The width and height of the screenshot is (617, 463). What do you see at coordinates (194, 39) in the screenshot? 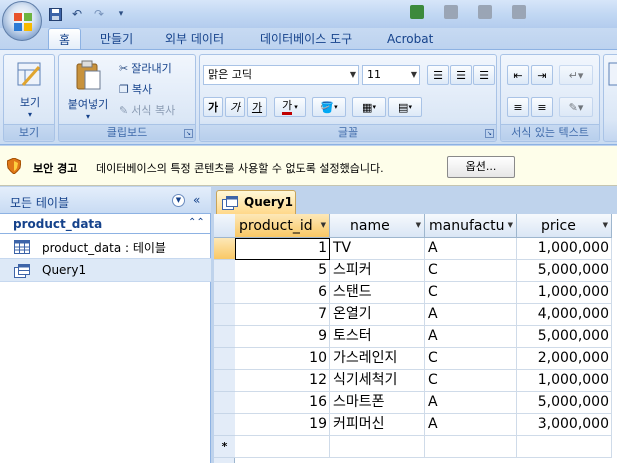
I see `tab-external-data: 외부 데이터` at bounding box center [194, 39].